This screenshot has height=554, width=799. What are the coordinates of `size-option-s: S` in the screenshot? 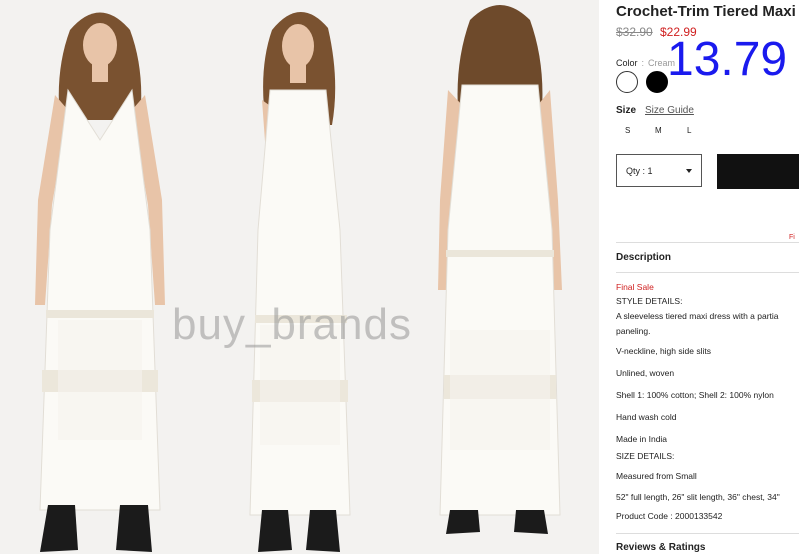 It's located at (627, 130).